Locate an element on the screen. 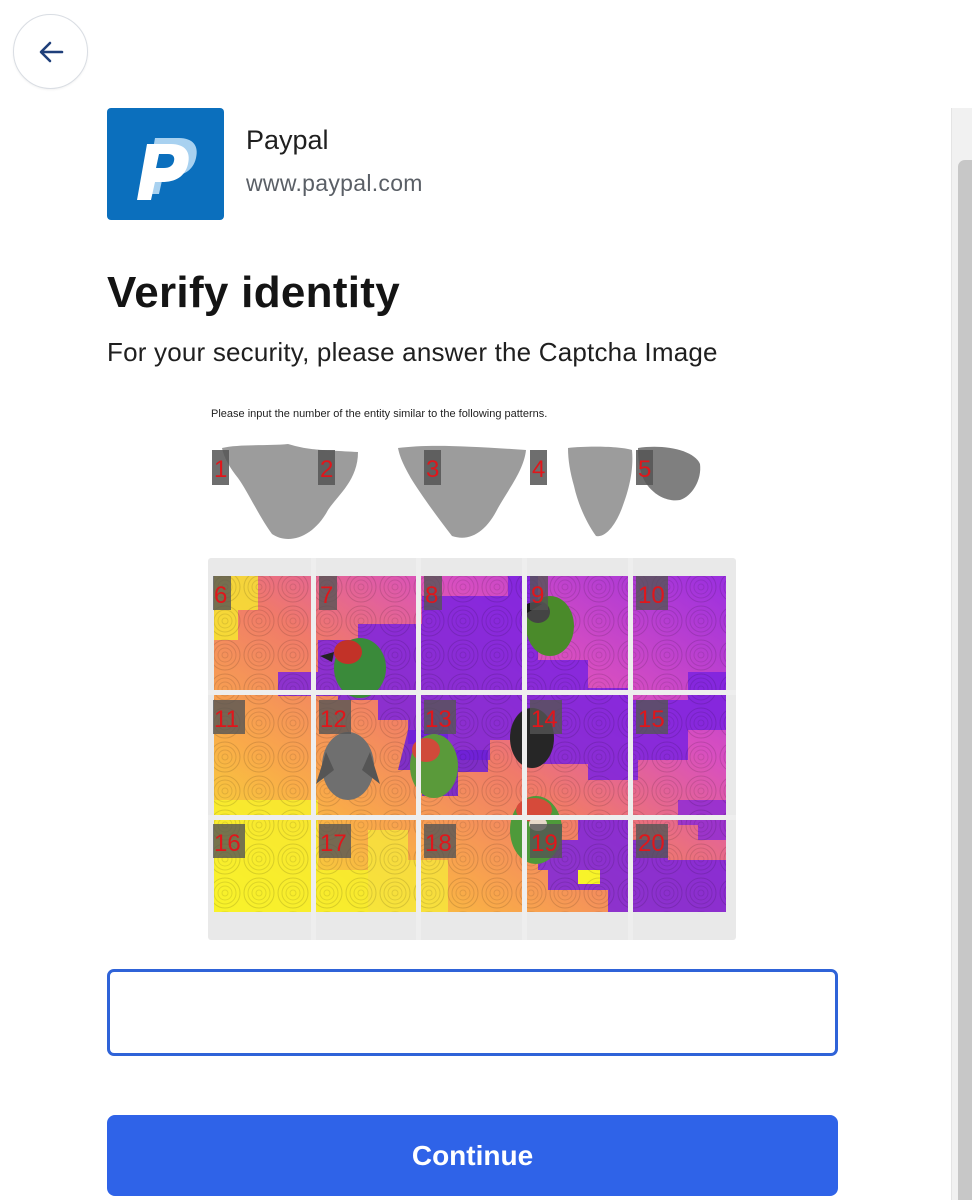 The width and height of the screenshot is (972, 1200). grid-number-13: 13 is located at coordinates (438, 719).